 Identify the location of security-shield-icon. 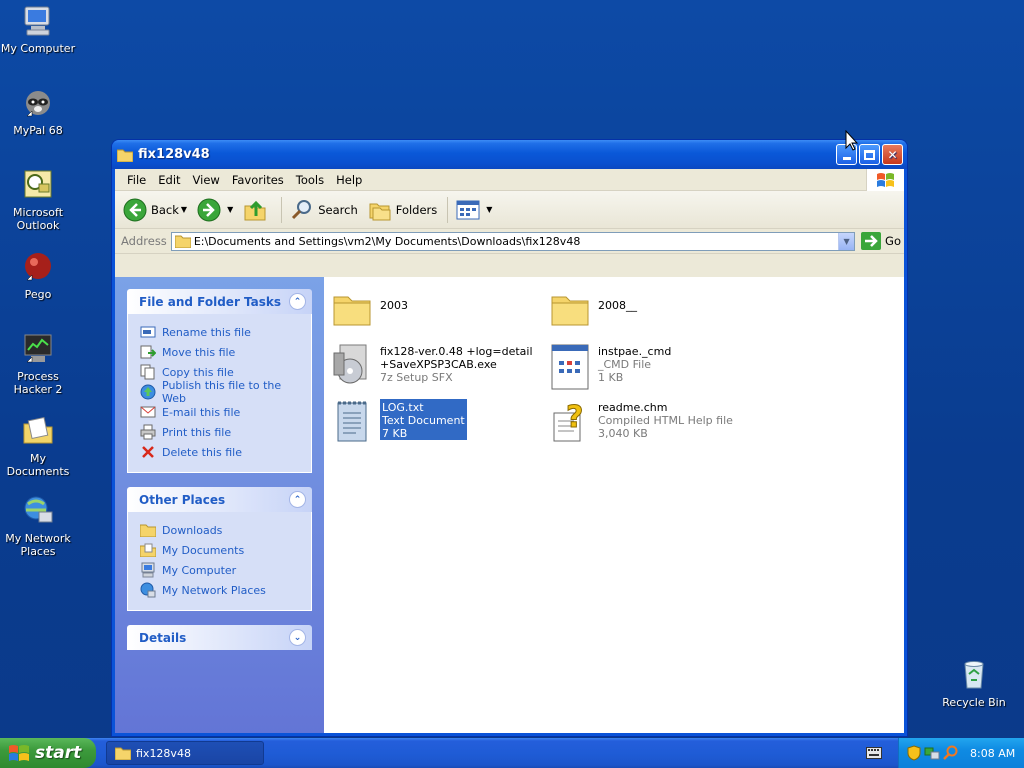
(914, 753).